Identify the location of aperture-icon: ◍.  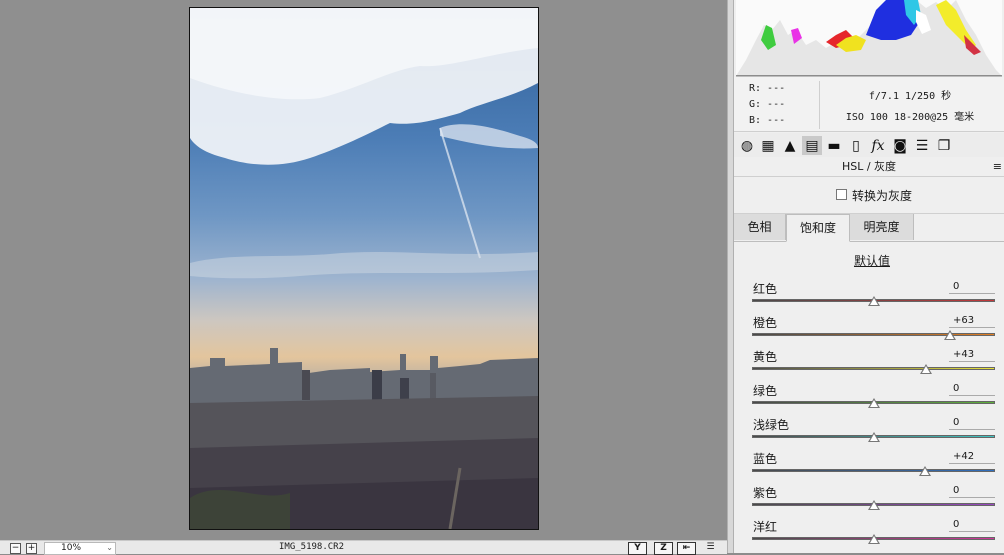
(747, 145).